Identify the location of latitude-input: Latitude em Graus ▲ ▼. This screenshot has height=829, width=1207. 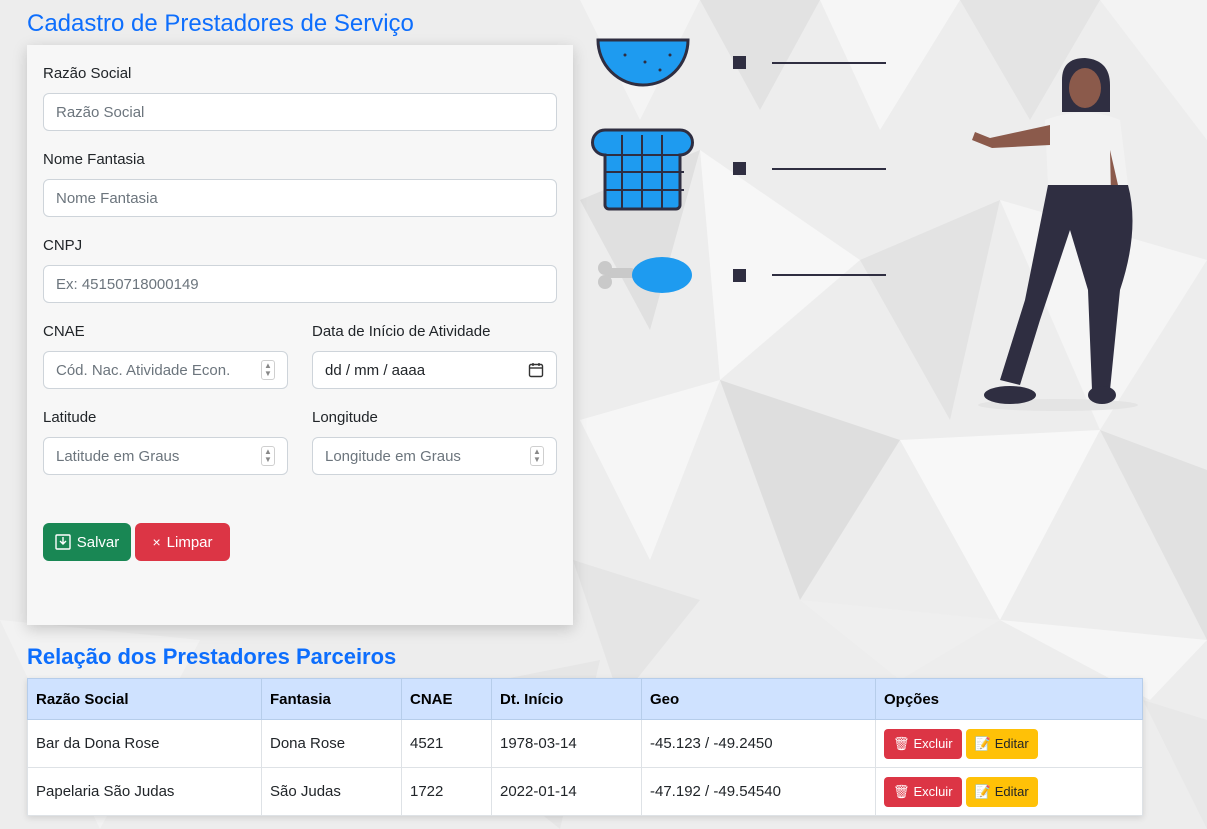
(165, 456).